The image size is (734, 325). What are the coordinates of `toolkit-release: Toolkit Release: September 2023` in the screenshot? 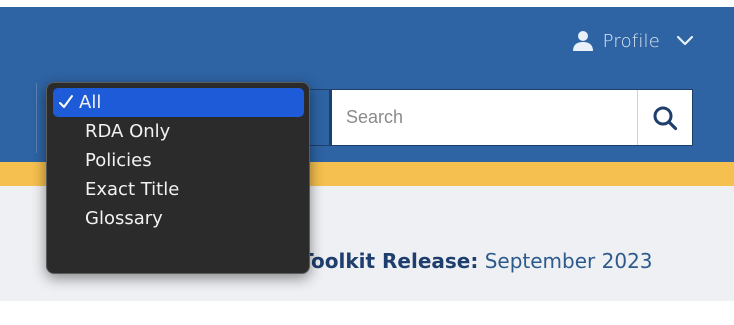 It's located at (476, 261).